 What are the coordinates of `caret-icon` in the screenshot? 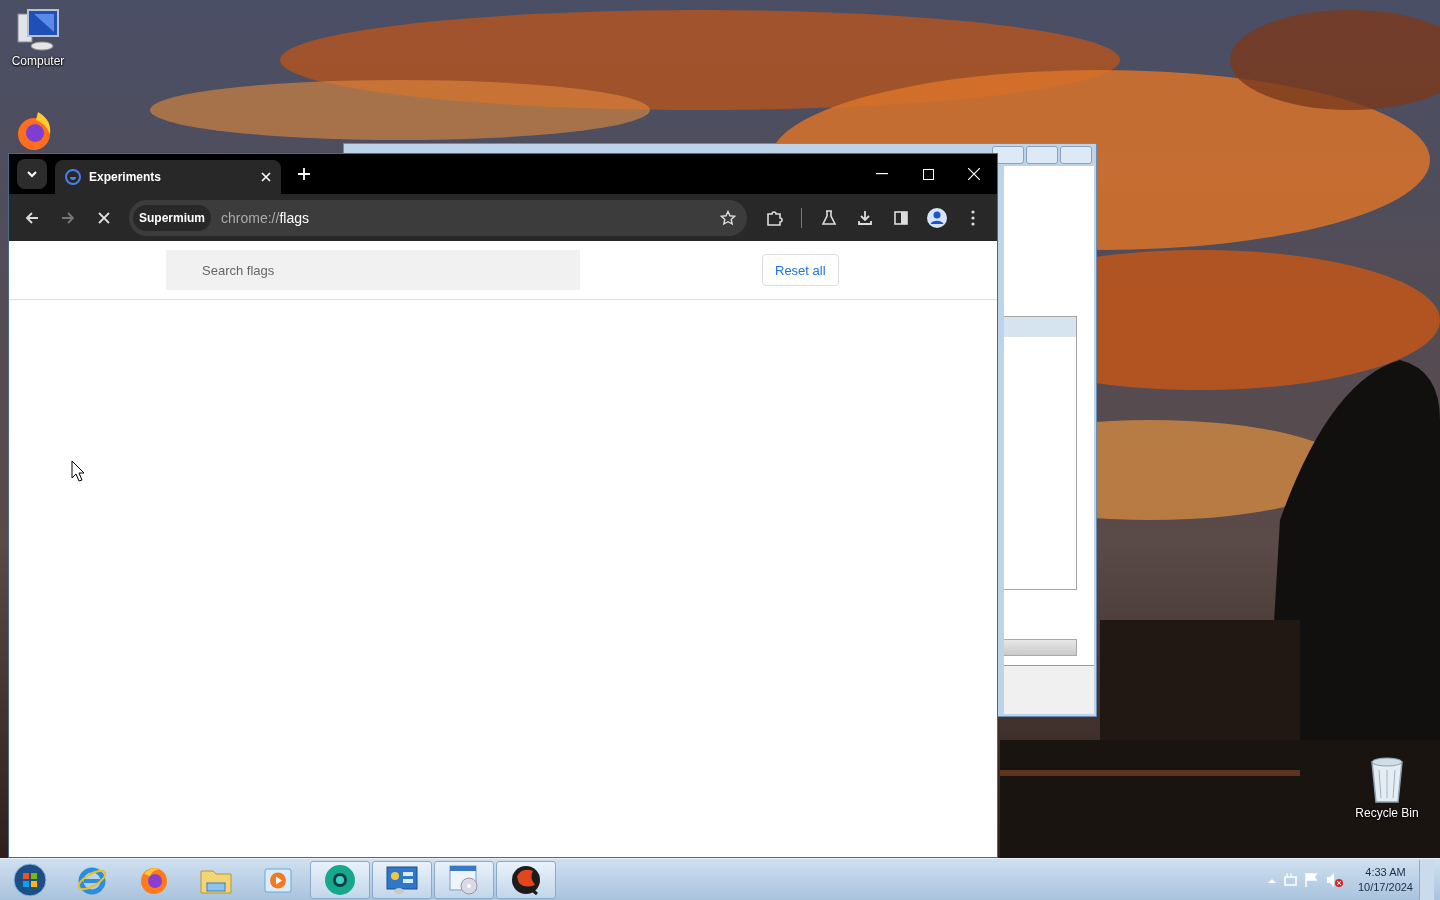 It's located at (32, 174).